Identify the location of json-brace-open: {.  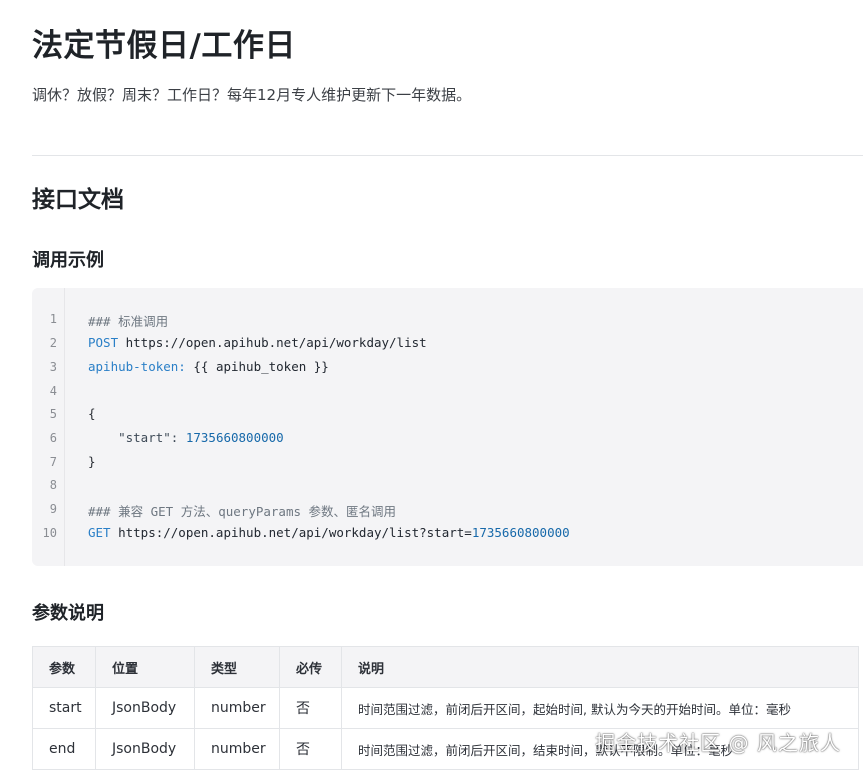
(92, 413).